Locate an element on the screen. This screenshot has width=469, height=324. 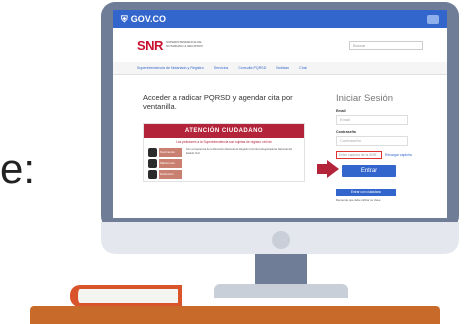
nav-item: Noticias is located at coordinates (282, 68).